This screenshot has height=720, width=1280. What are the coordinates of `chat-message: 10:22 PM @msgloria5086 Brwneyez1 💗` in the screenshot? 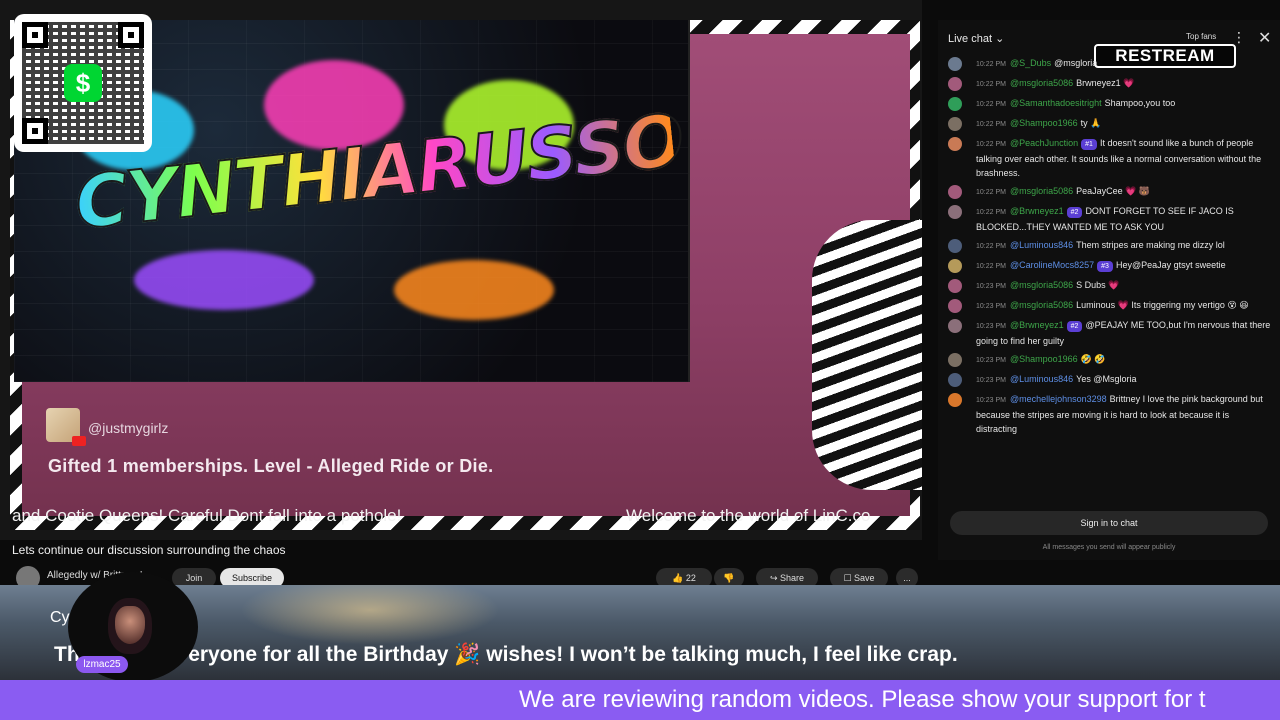 It's located at (1109, 84).